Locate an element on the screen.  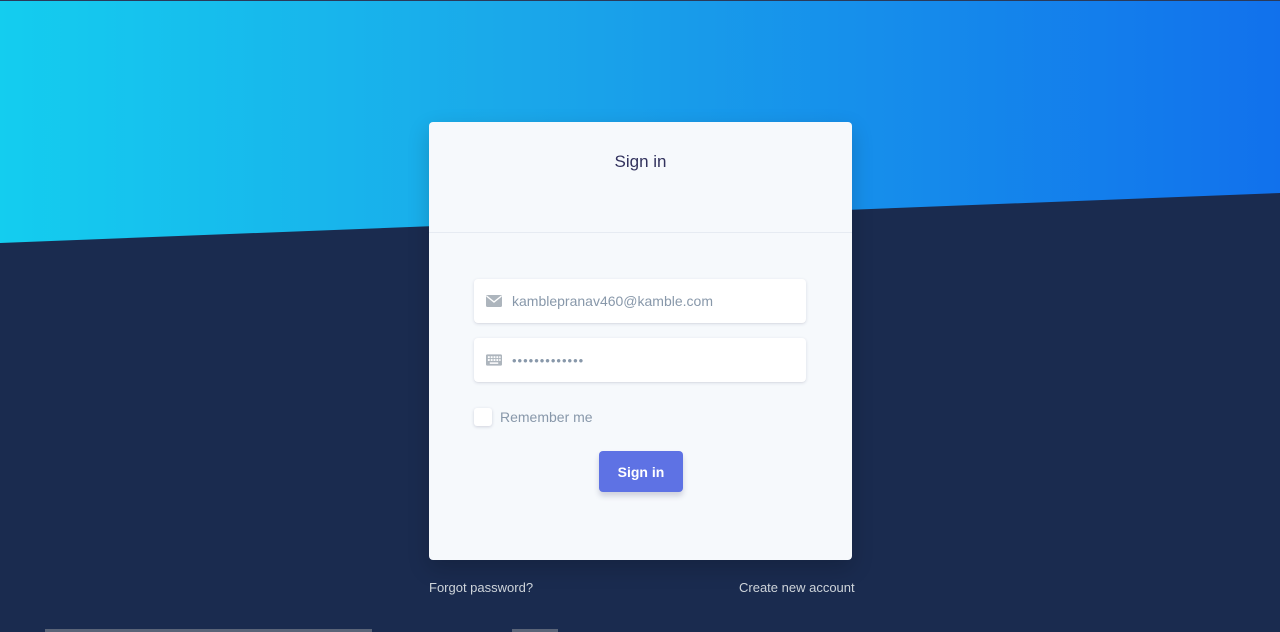
password-input is located at coordinates (652, 360).